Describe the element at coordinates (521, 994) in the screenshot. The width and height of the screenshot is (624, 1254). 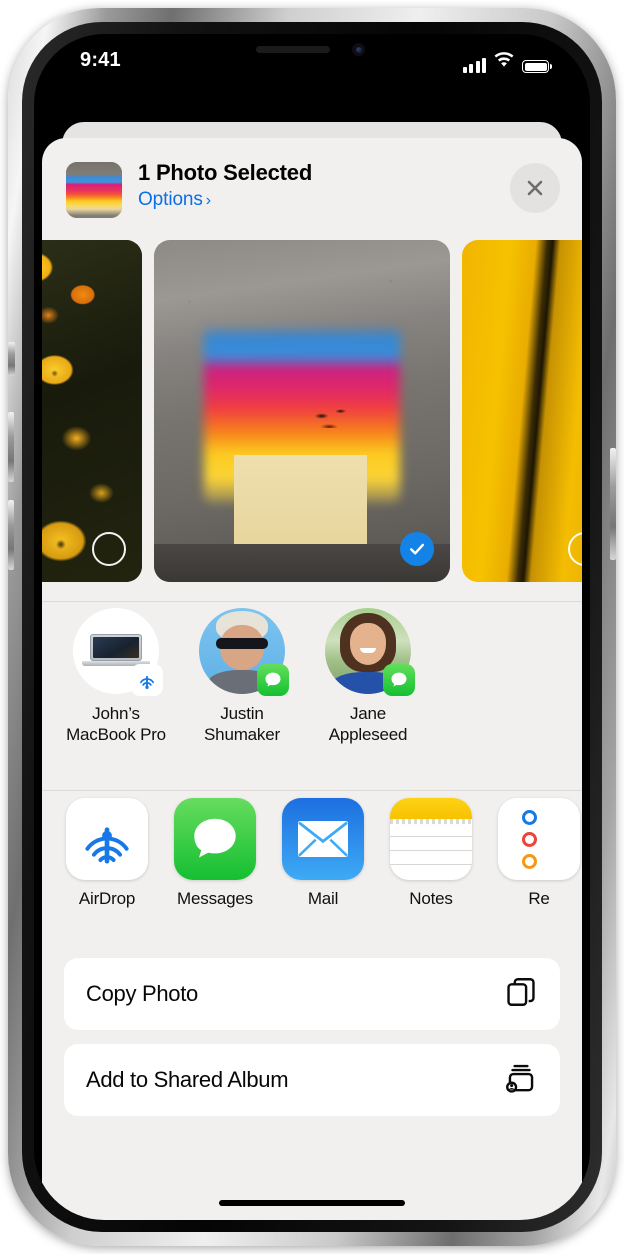
I see `copy-icon` at that location.